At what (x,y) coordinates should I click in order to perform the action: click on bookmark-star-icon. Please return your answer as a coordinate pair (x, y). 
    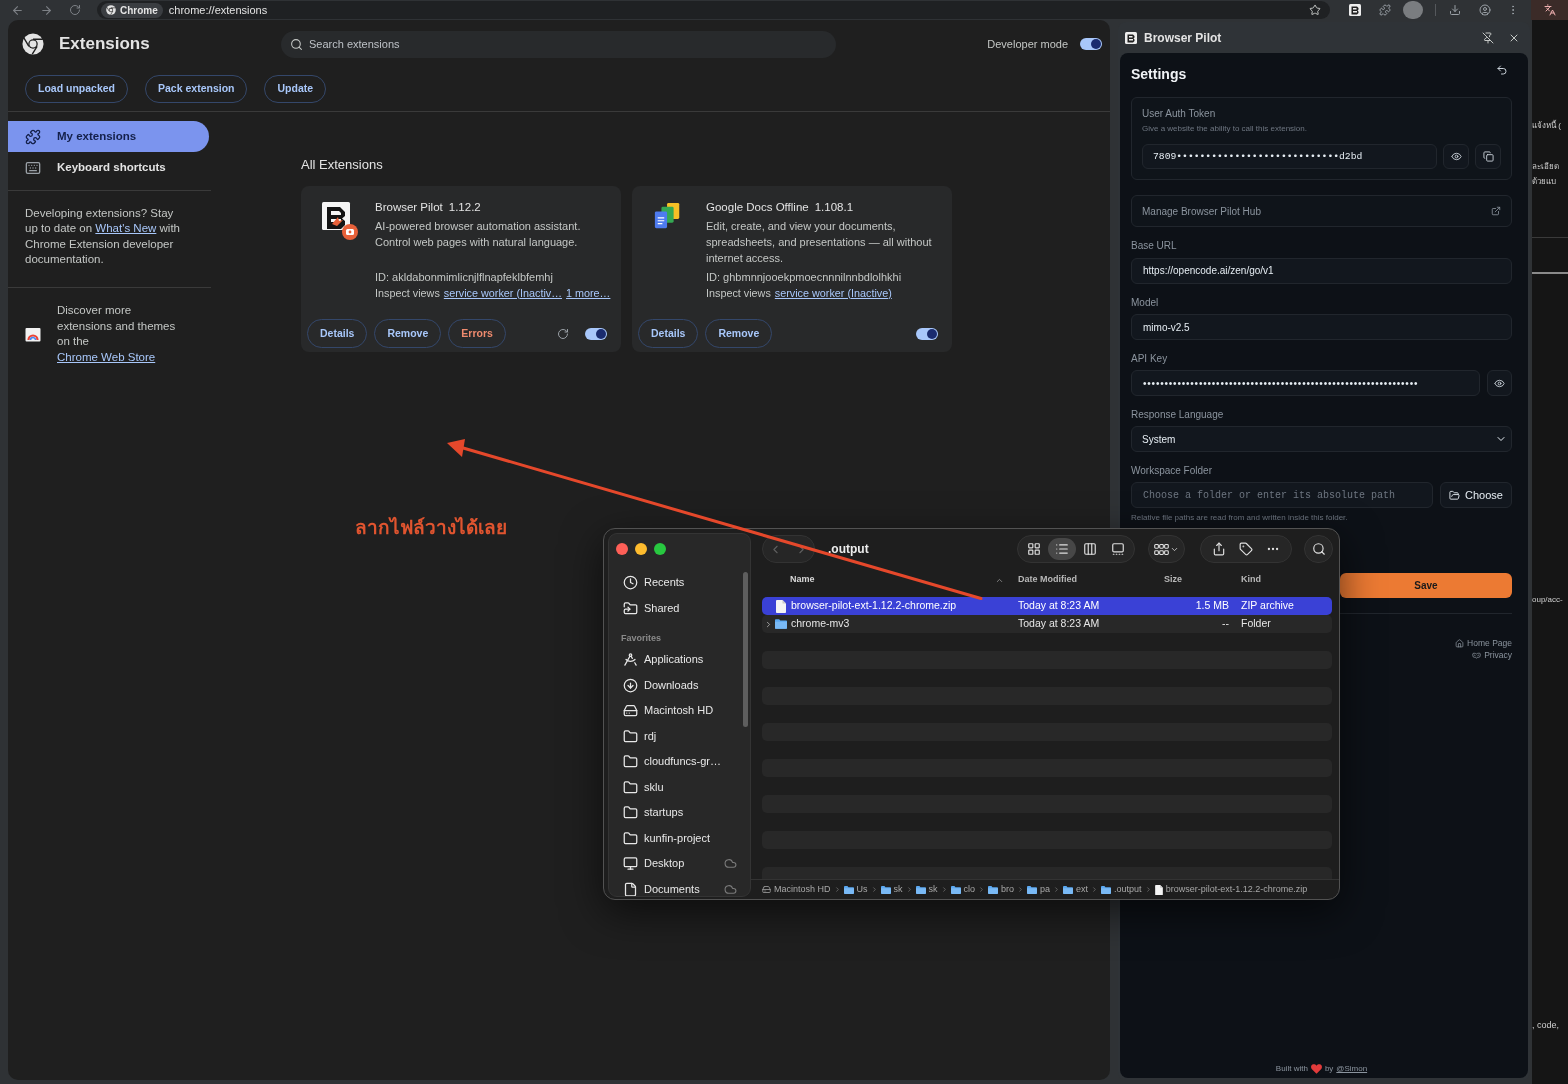
    Looking at the image, I should click on (1315, 10).